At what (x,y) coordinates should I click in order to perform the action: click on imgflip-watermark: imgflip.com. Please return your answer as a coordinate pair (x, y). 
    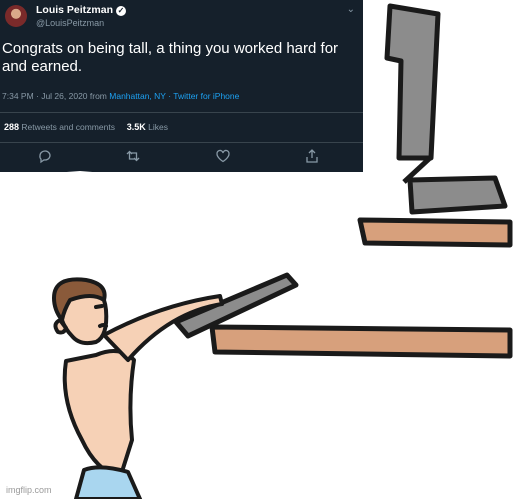
    Looking at the image, I should click on (29, 490).